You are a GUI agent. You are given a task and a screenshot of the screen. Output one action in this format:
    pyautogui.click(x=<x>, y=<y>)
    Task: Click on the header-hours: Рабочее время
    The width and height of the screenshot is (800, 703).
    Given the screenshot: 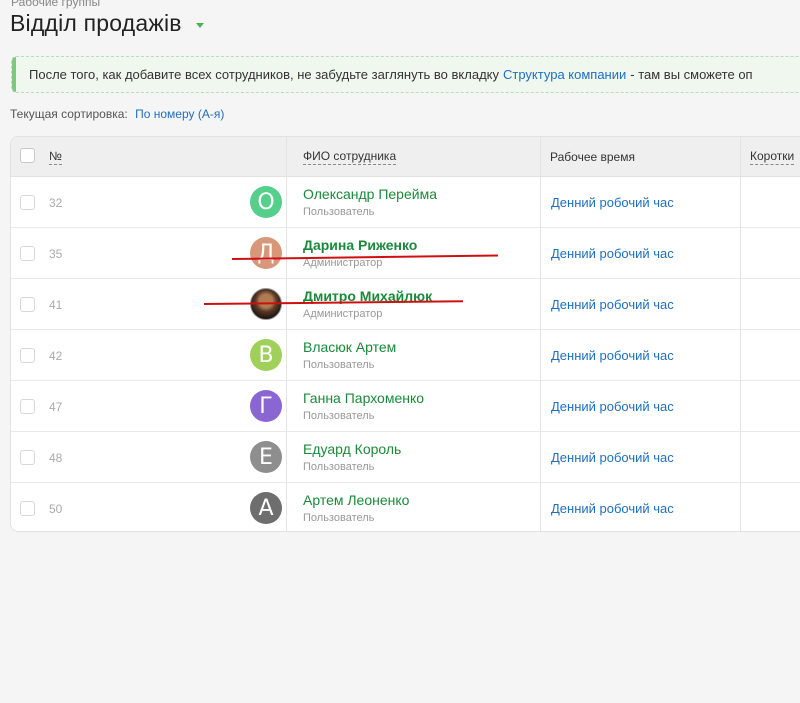 What is the action you would take?
    pyautogui.click(x=592, y=157)
    